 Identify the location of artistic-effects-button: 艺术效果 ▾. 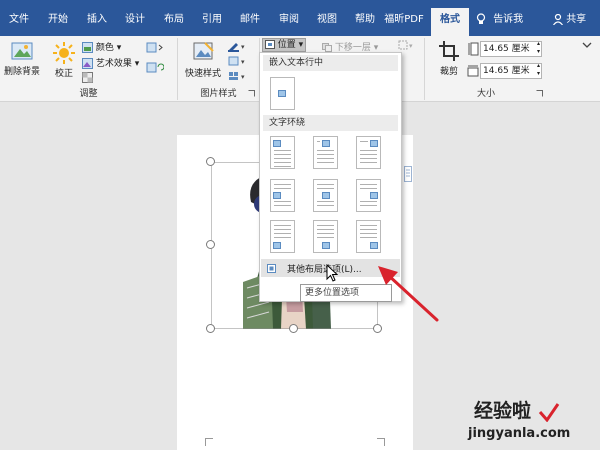
(110, 62).